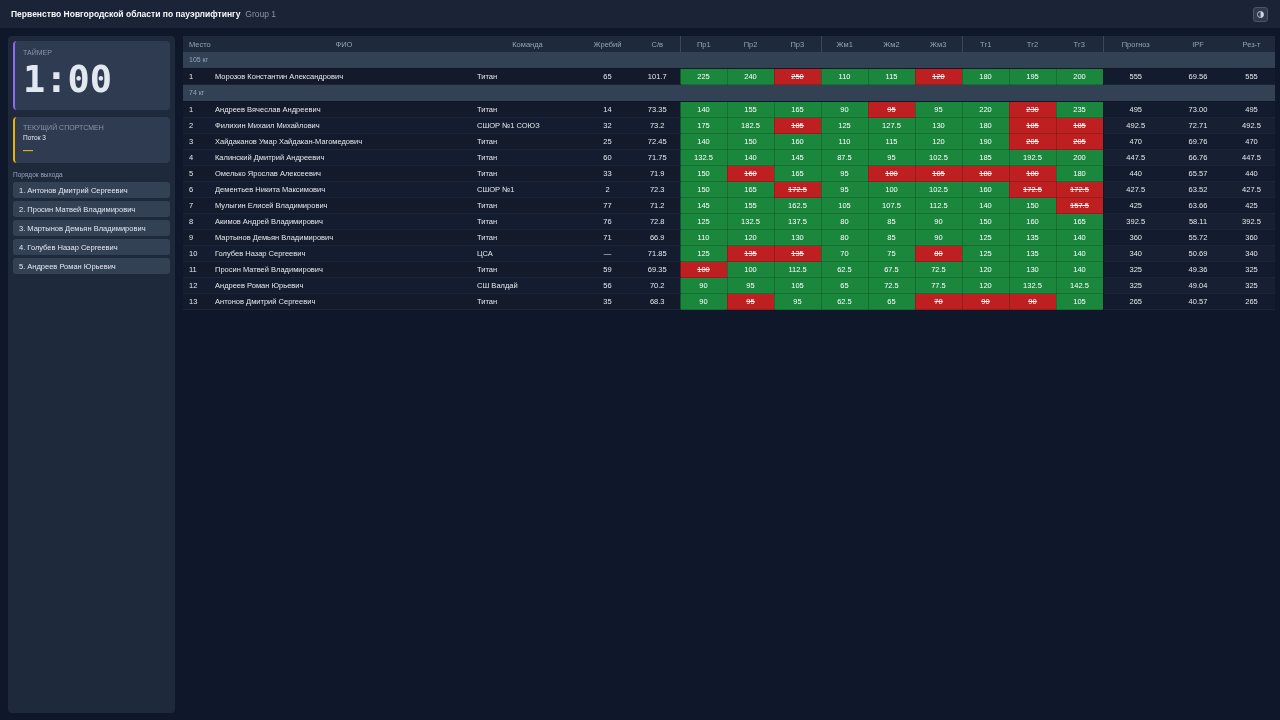 The width and height of the screenshot is (1280, 720). Describe the element at coordinates (68, 80) in the screenshot. I see `timer-value: 1:00` at that location.